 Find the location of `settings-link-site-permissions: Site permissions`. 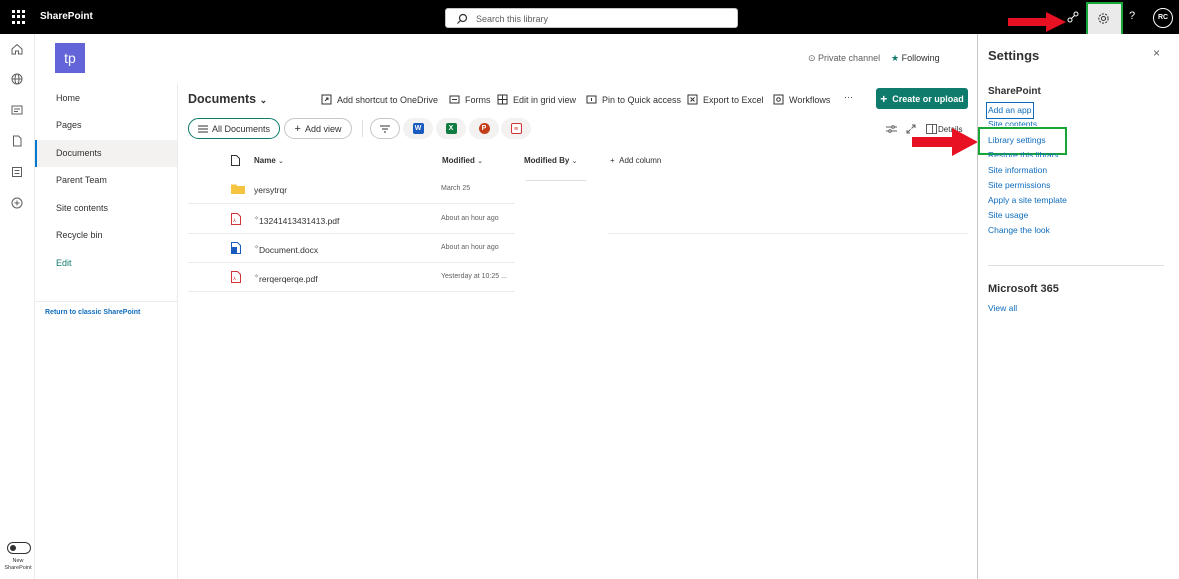

settings-link-site-permissions: Site permissions is located at coordinates (1019, 185).